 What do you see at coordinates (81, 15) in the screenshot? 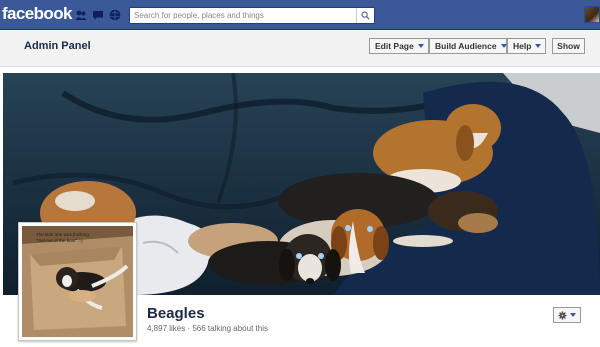
I see `friend-requests-icon` at bounding box center [81, 15].